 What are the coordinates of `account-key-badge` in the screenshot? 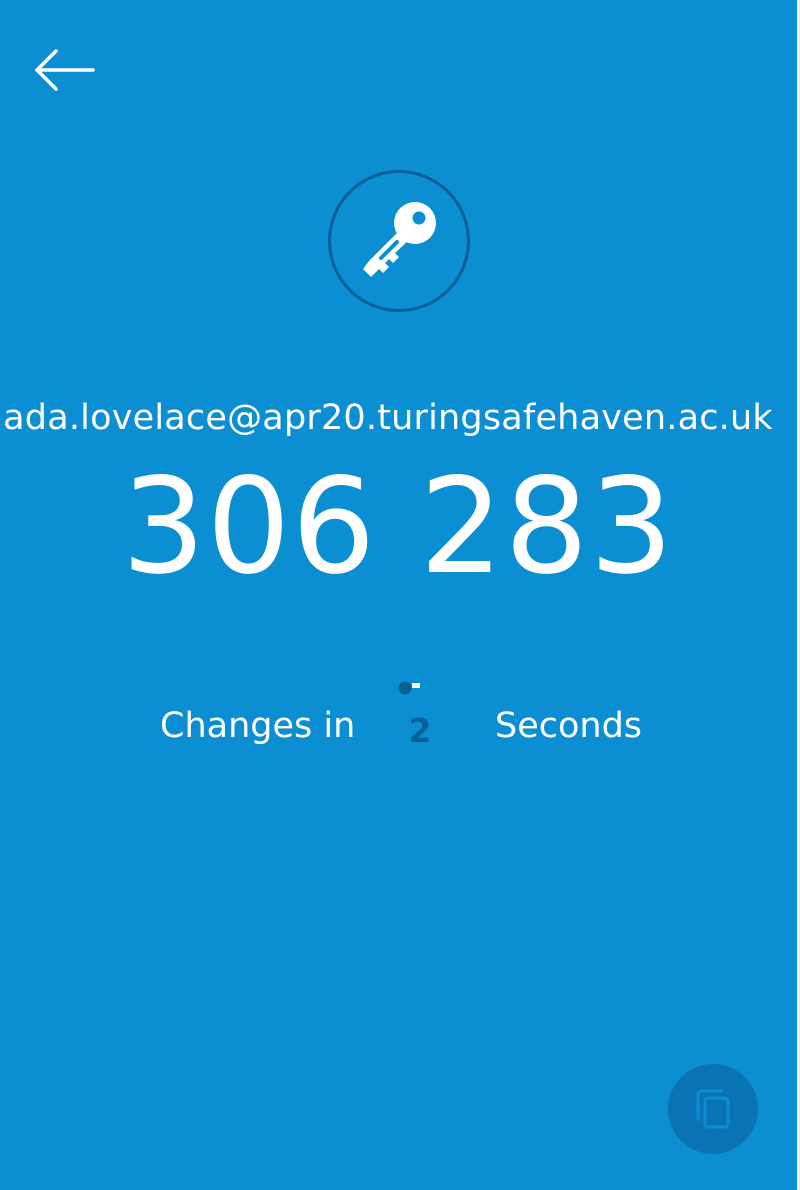 It's located at (399, 241).